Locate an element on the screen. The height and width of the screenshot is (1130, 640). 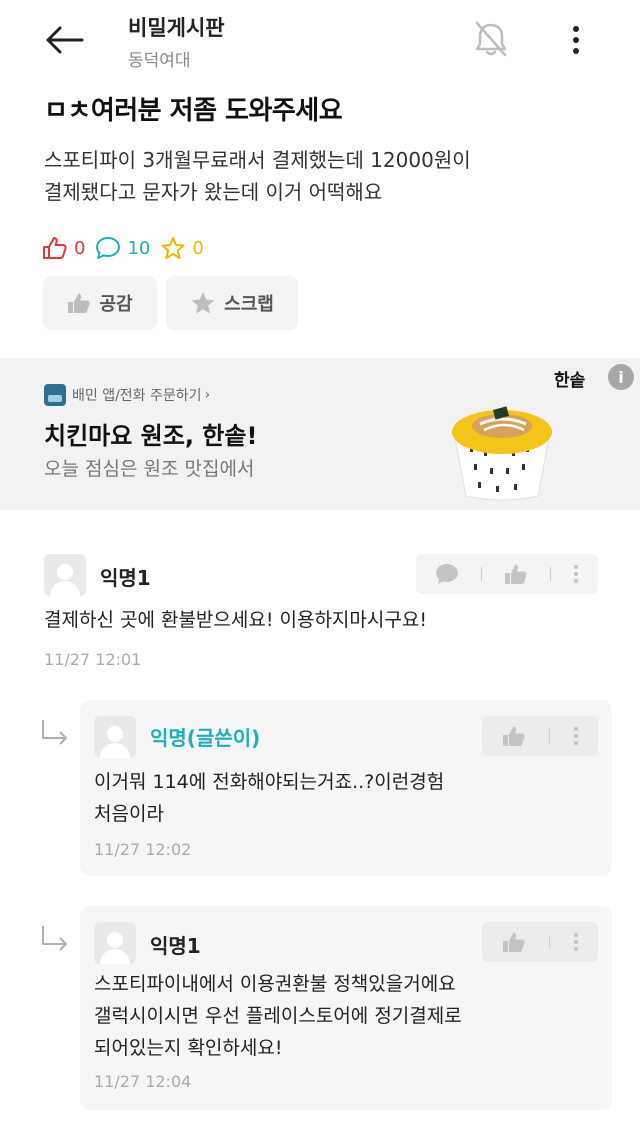
comment-bubble-icon is located at coordinates (108, 248).